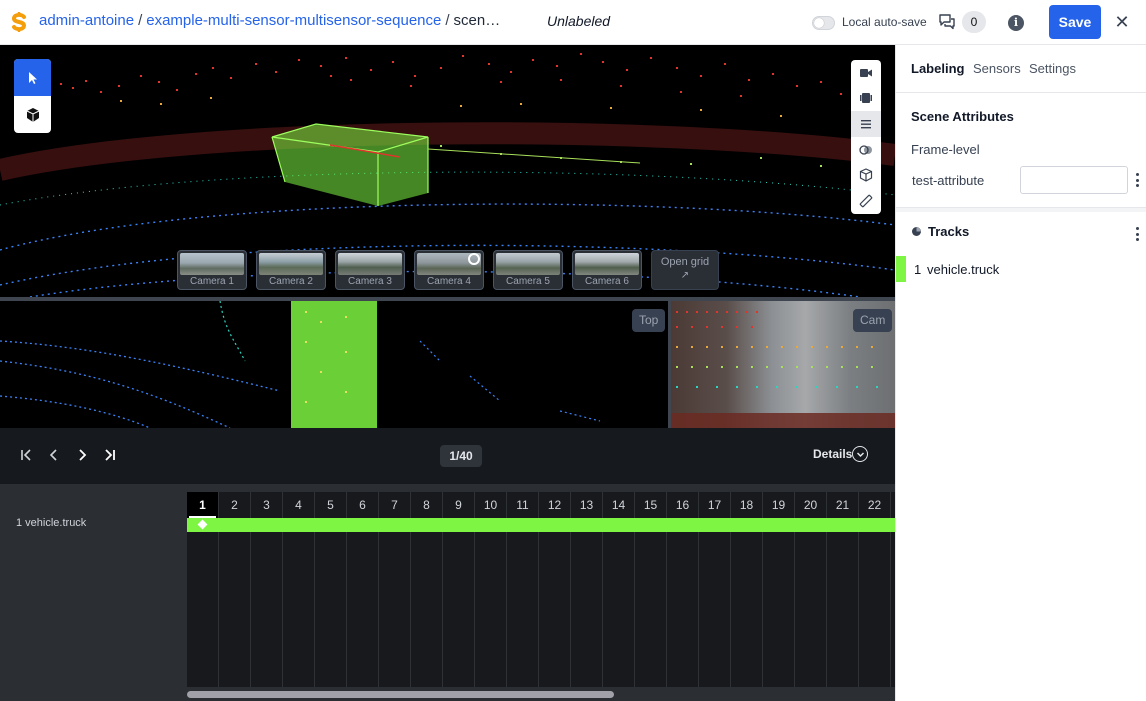  I want to click on truck-cuboid-top, so click(334, 364).